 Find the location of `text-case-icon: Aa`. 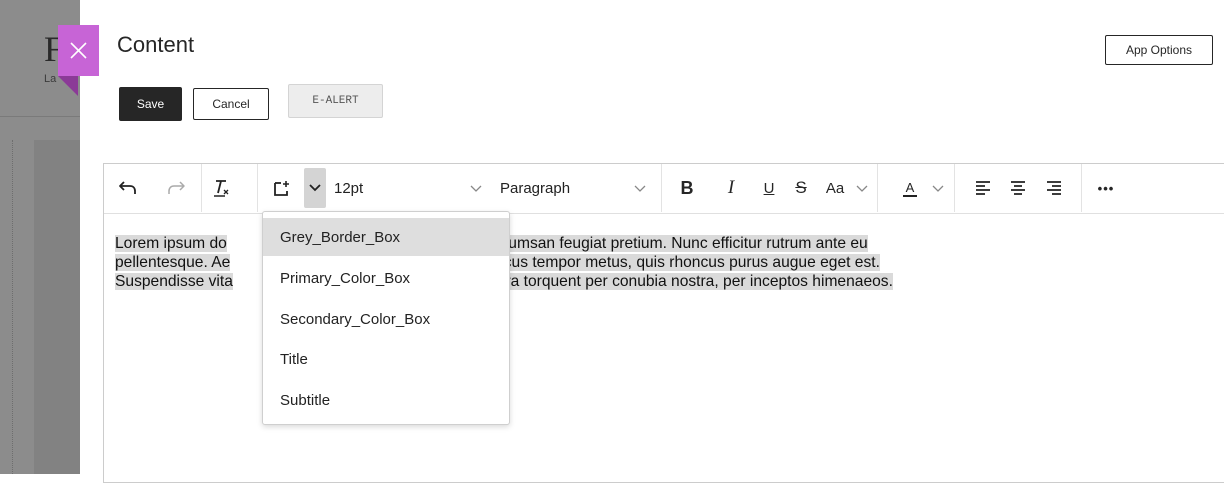

text-case-icon: Aa is located at coordinates (835, 188).